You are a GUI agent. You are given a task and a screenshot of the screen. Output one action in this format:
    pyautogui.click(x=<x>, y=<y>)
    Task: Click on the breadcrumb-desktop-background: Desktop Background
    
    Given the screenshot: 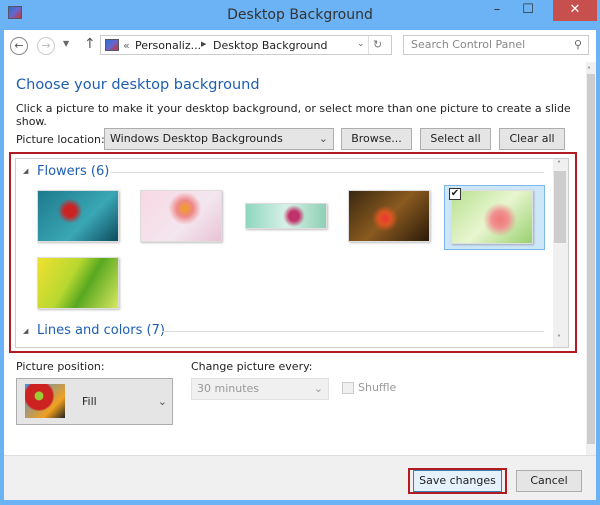 What is the action you would take?
    pyautogui.click(x=270, y=45)
    